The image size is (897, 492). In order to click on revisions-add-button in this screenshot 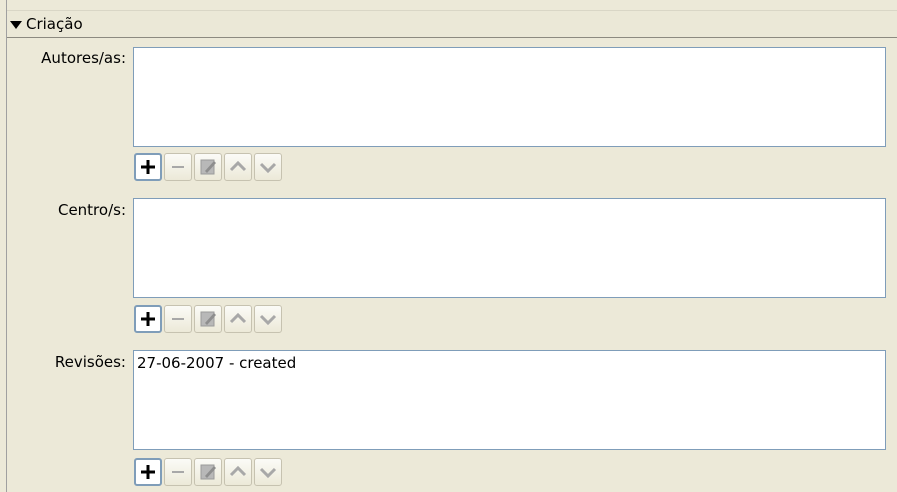, I will do `click(148, 472)`.